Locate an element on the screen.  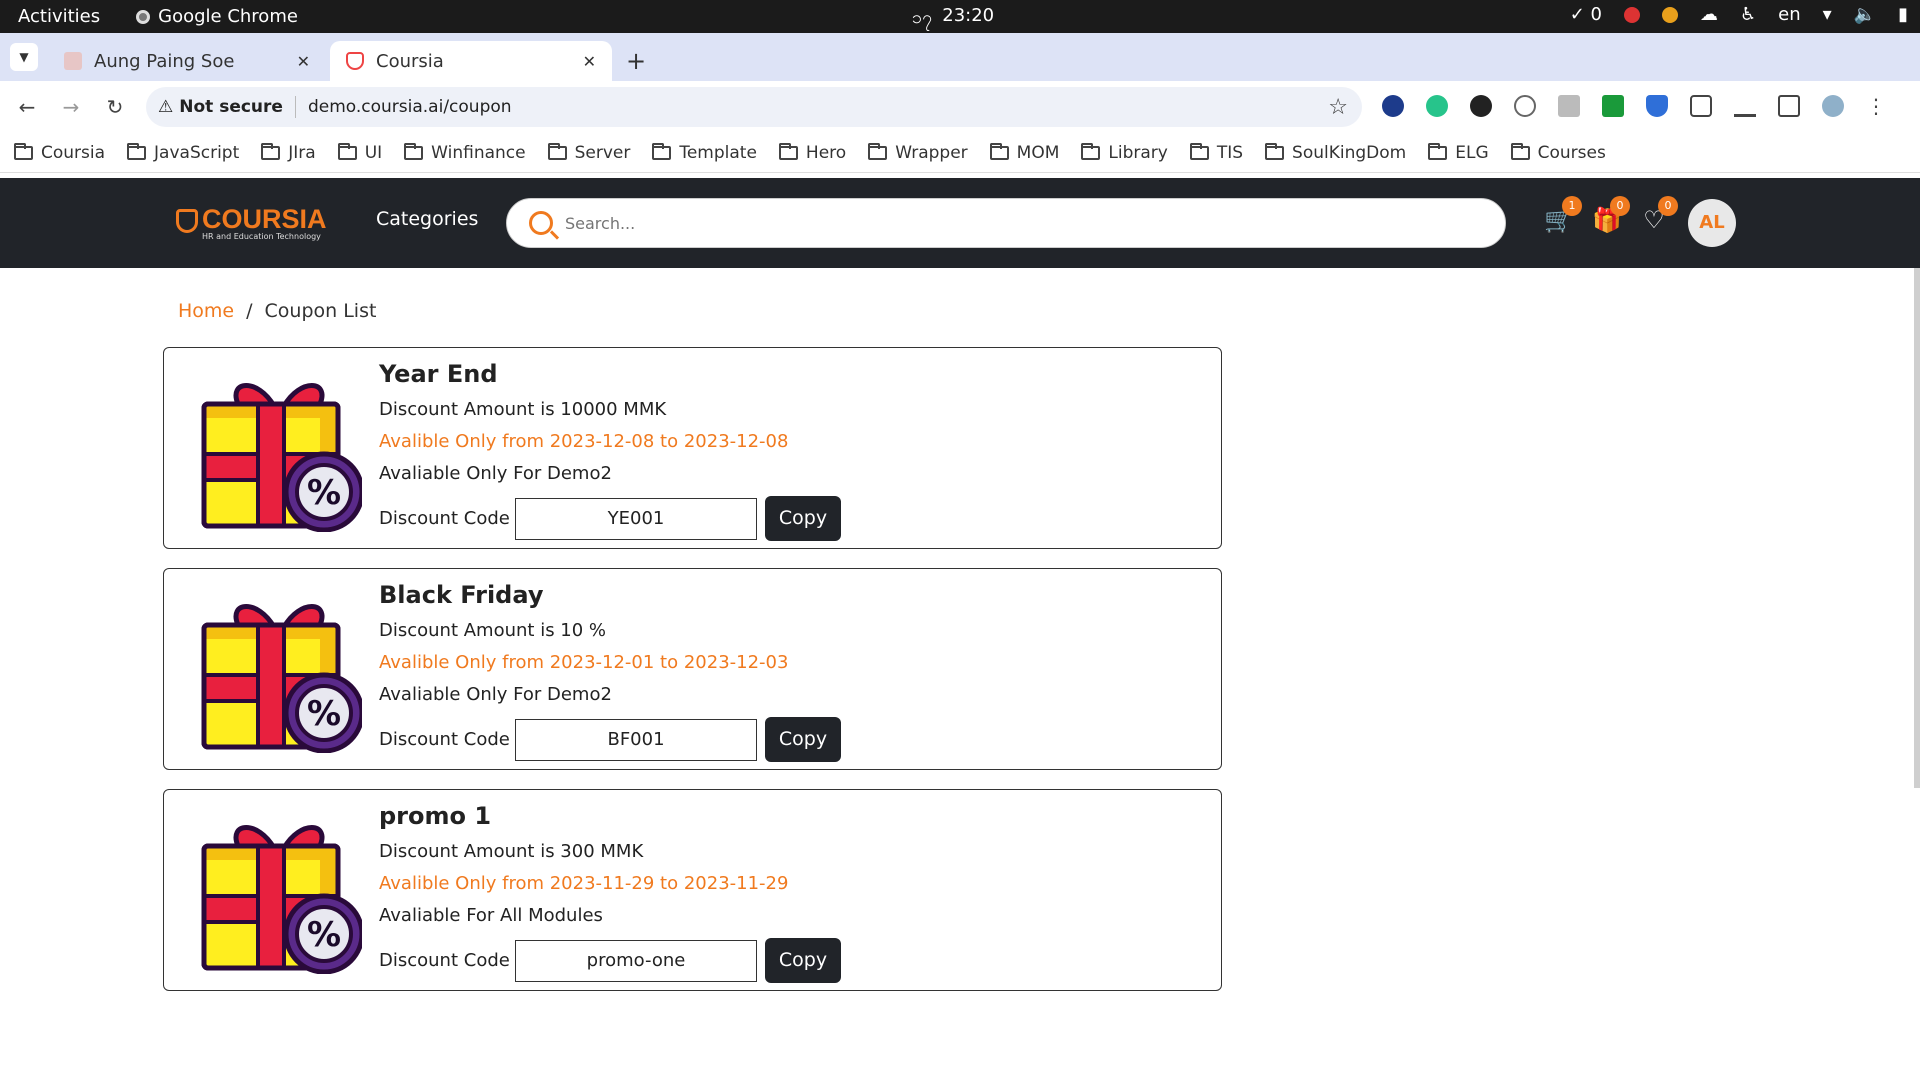
user-avatar: AL is located at coordinates (1712, 223).